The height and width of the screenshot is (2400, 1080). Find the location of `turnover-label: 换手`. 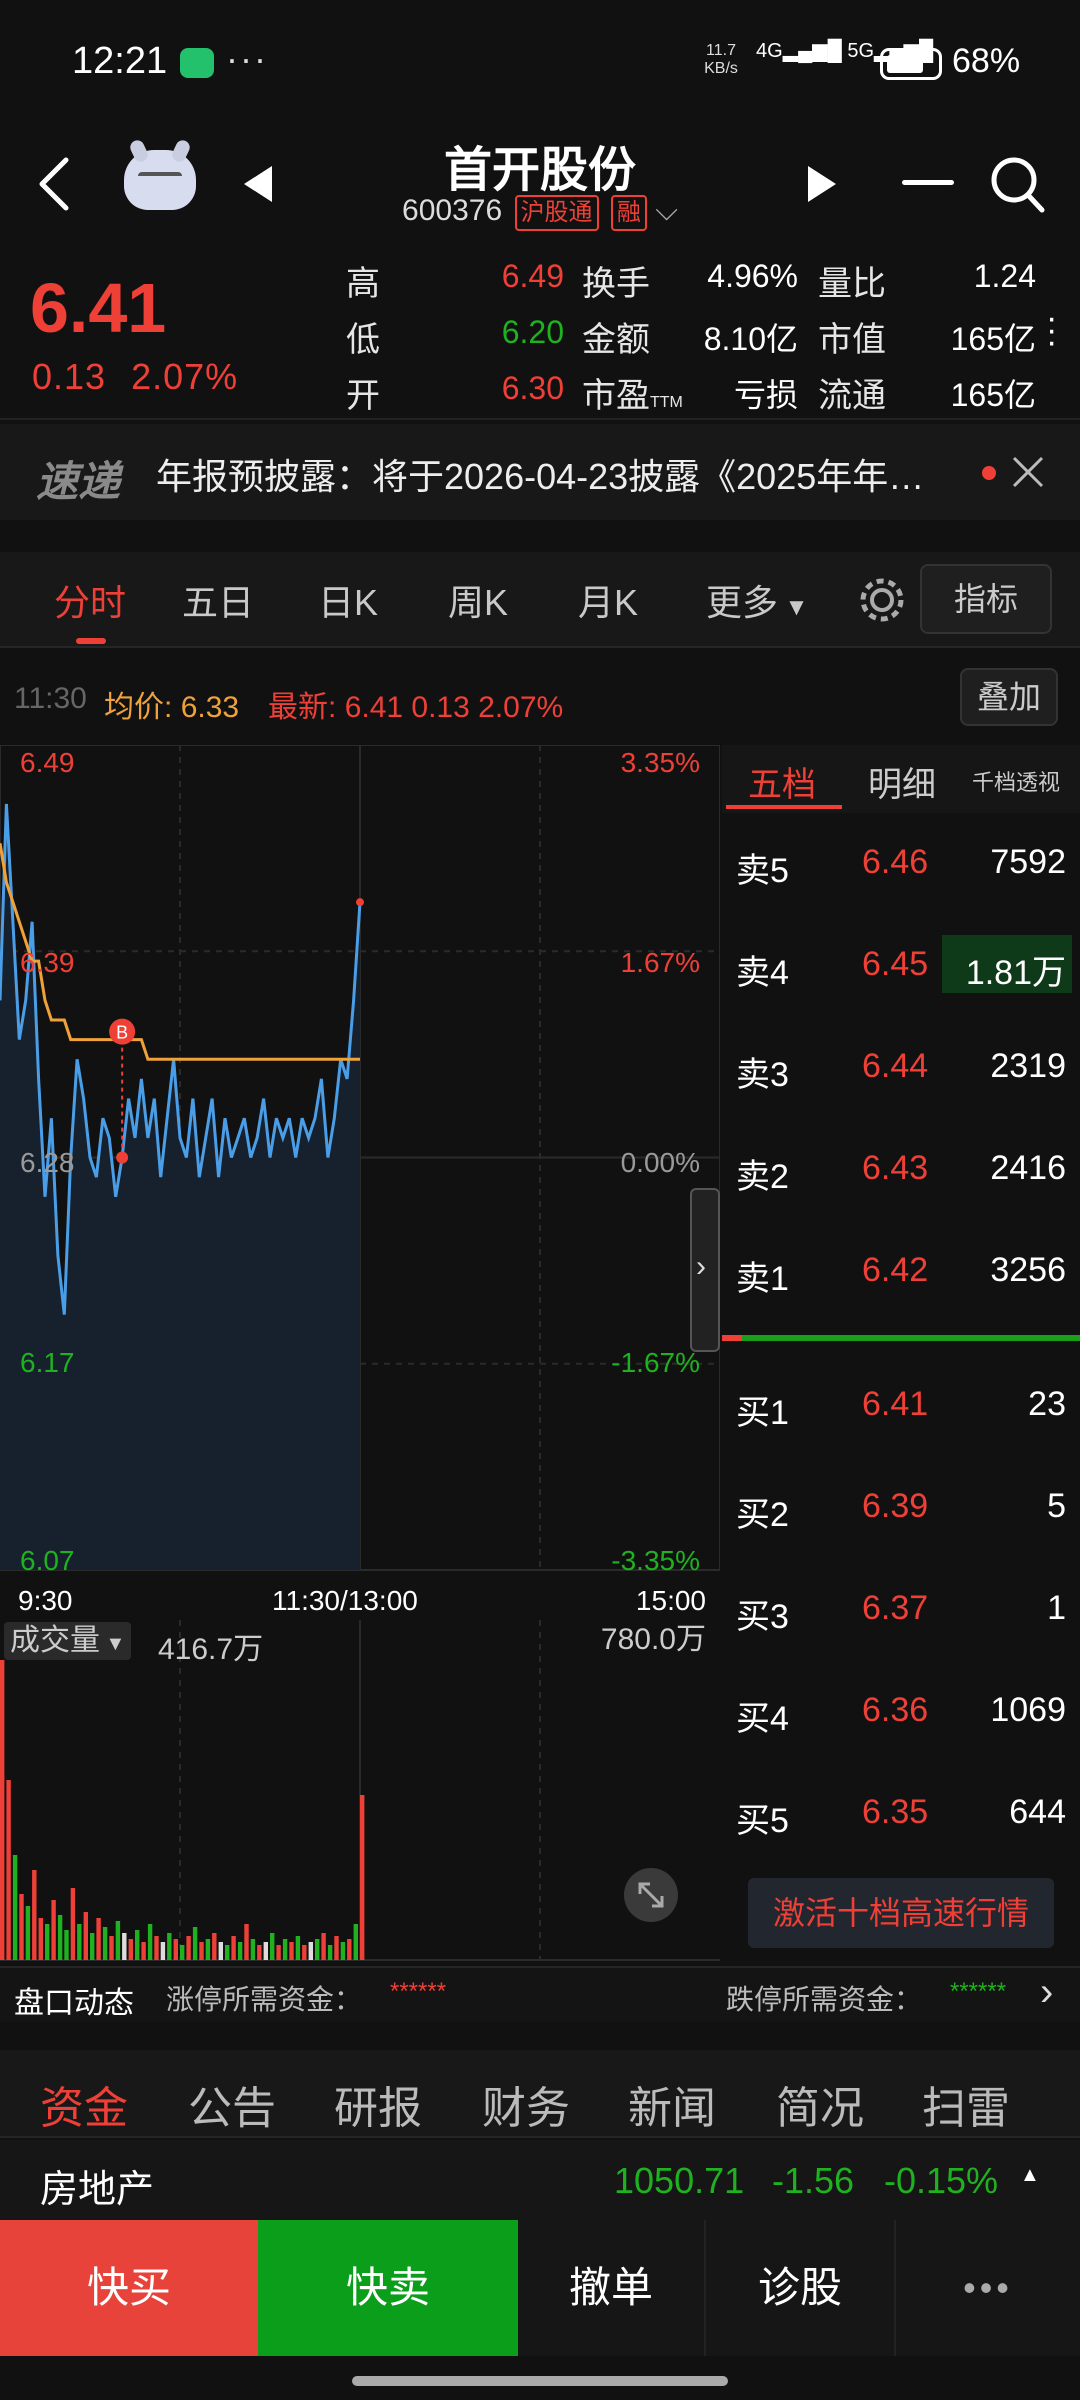

turnover-label: 换手 is located at coordinates (616, 284).